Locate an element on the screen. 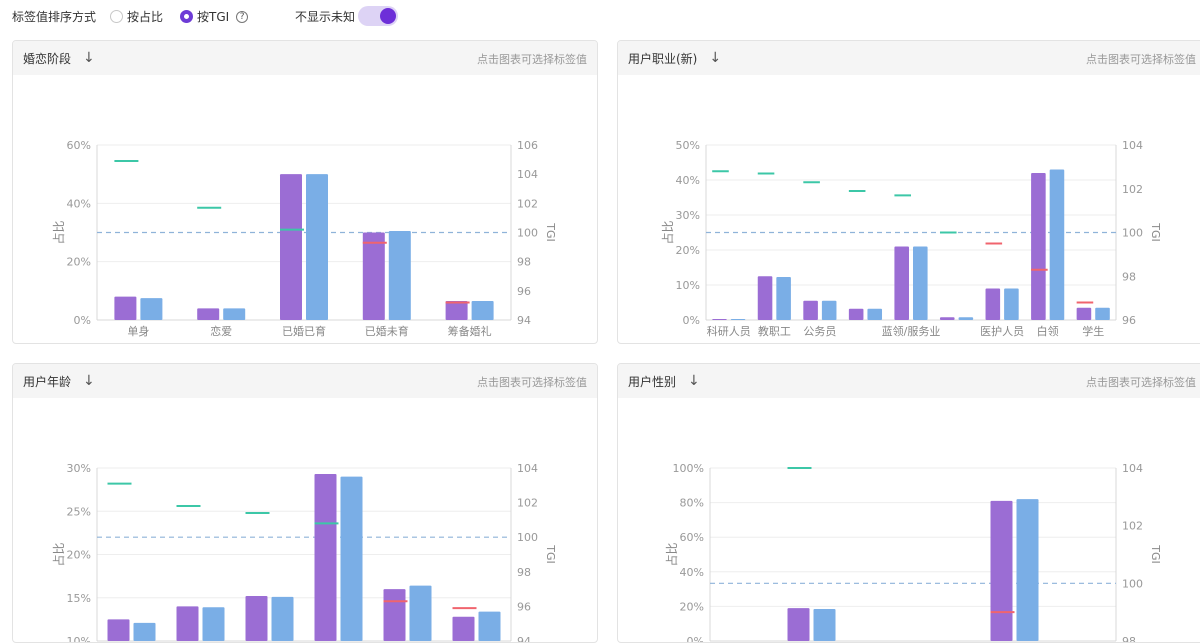  x-tick-label: 蓝领/服务业 is located at coordinates (911, 331).